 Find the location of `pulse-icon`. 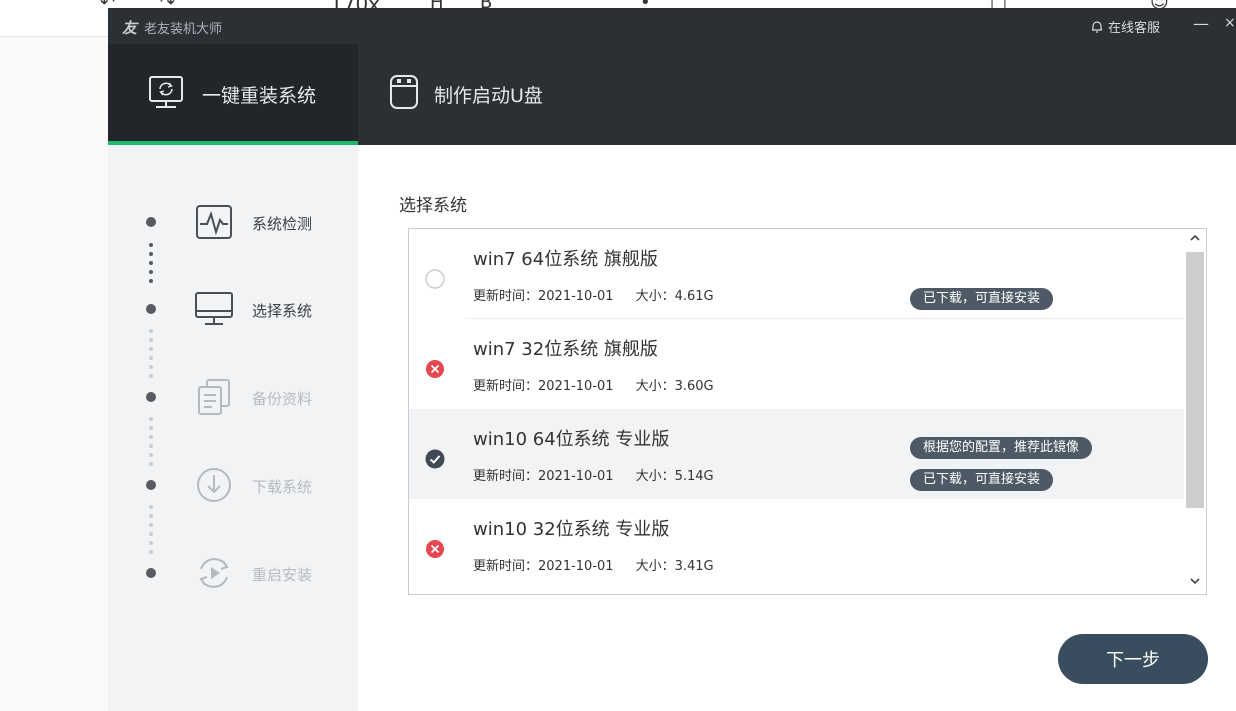

pulse-icon is located at coordinates (214, 222).